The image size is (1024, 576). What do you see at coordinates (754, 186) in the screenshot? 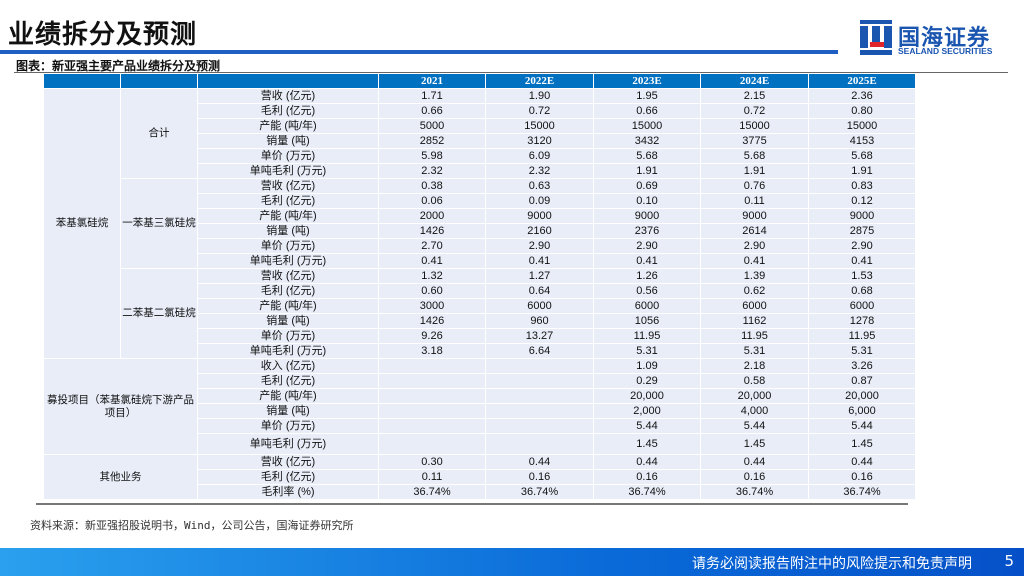
I see `value-cell: 0.76` at bounding box center [754, 186].